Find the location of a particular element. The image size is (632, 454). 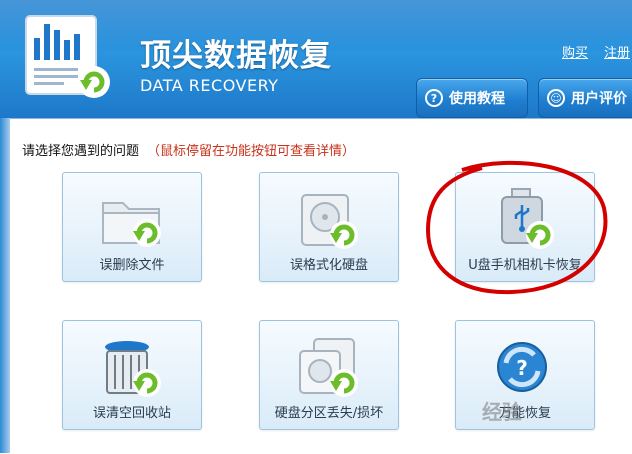

option-label: 误清空回收站 is located at coordinates (131, 413).